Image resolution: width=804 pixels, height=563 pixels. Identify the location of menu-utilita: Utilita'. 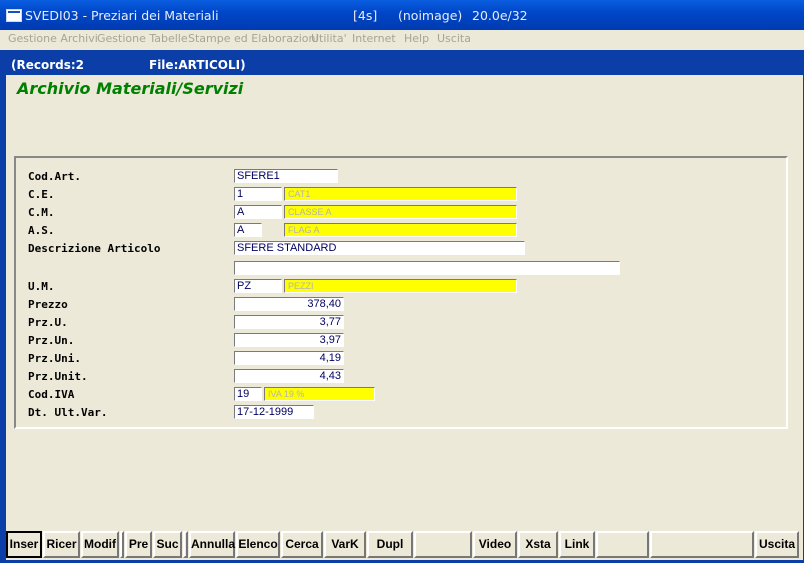
(329, 38).